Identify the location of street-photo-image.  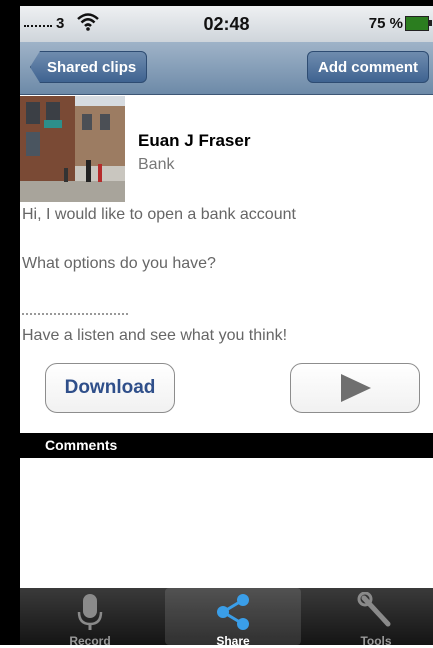
(72, 149).